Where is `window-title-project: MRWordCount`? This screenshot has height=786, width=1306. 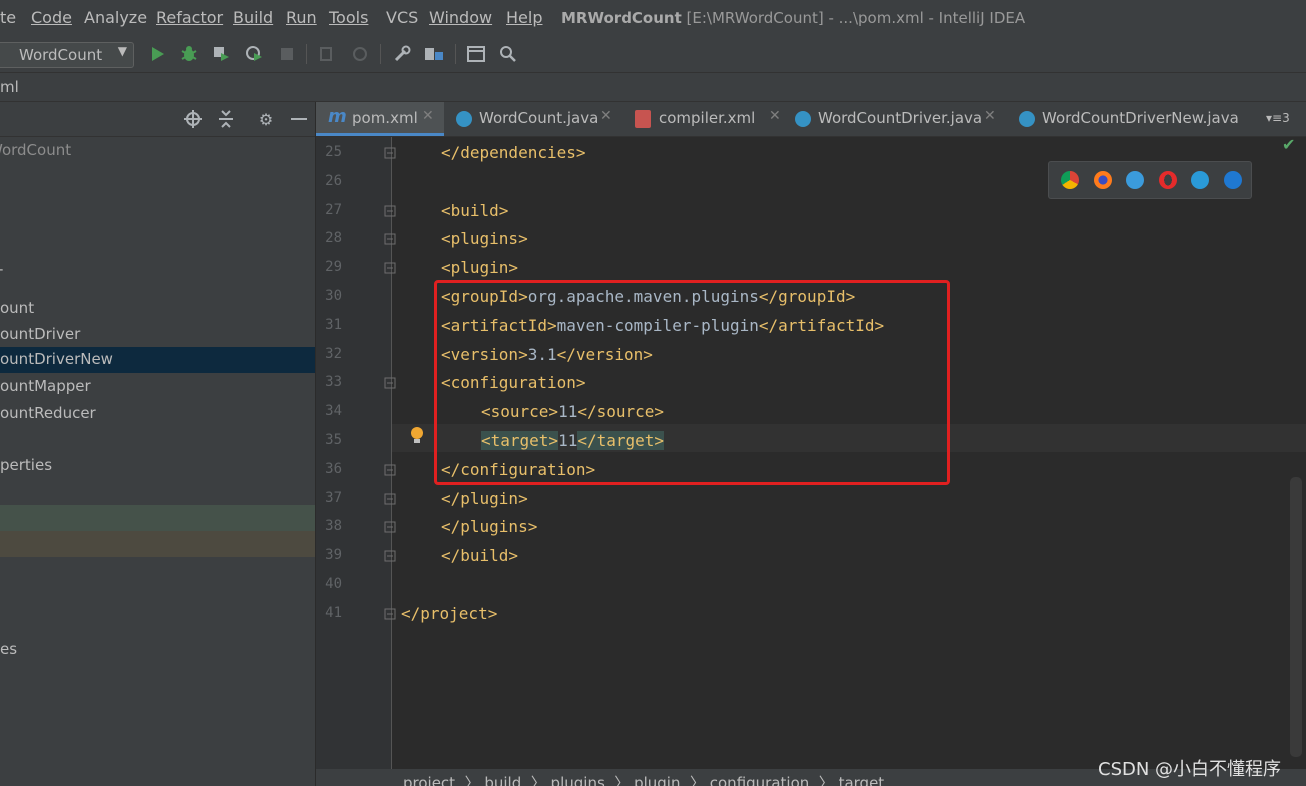 window-title-project: MRWordCount is located at coordinates (621, 18).